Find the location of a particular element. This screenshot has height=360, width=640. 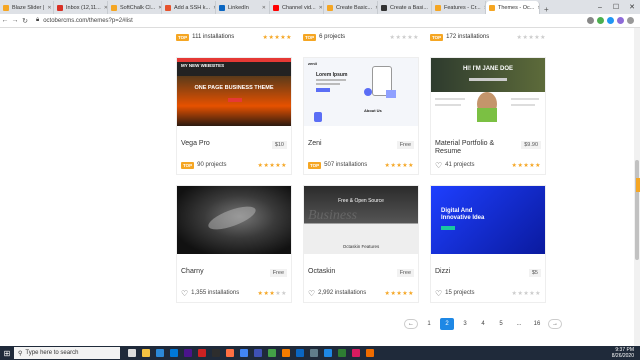

browser-tab: LinkedIn ✕ is located at coordinates (243, 7).